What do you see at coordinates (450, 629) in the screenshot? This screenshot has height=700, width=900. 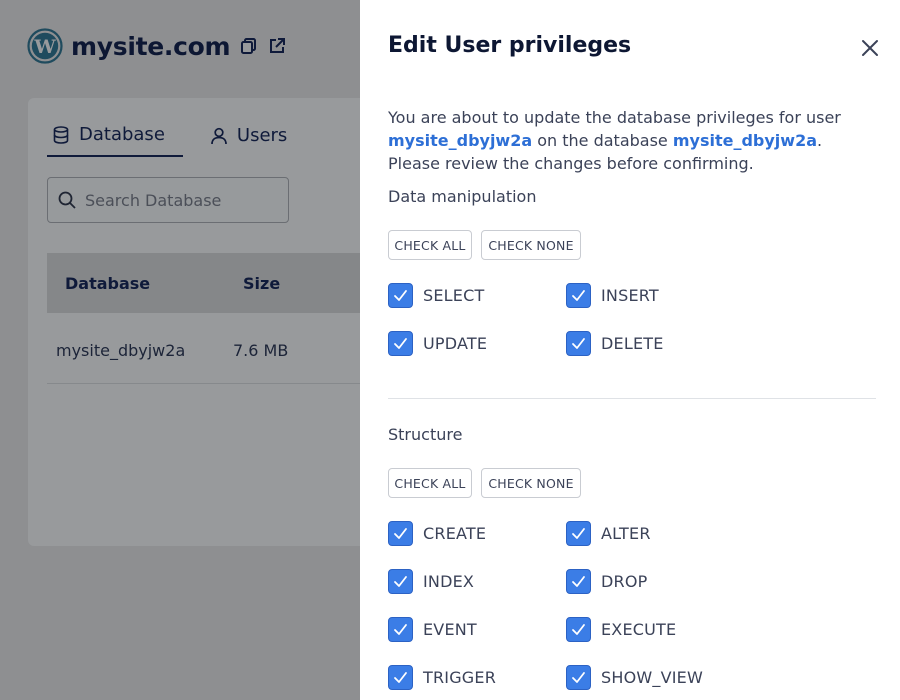 I see `privilege-label: EVENT` at bounding box center [450, 629].